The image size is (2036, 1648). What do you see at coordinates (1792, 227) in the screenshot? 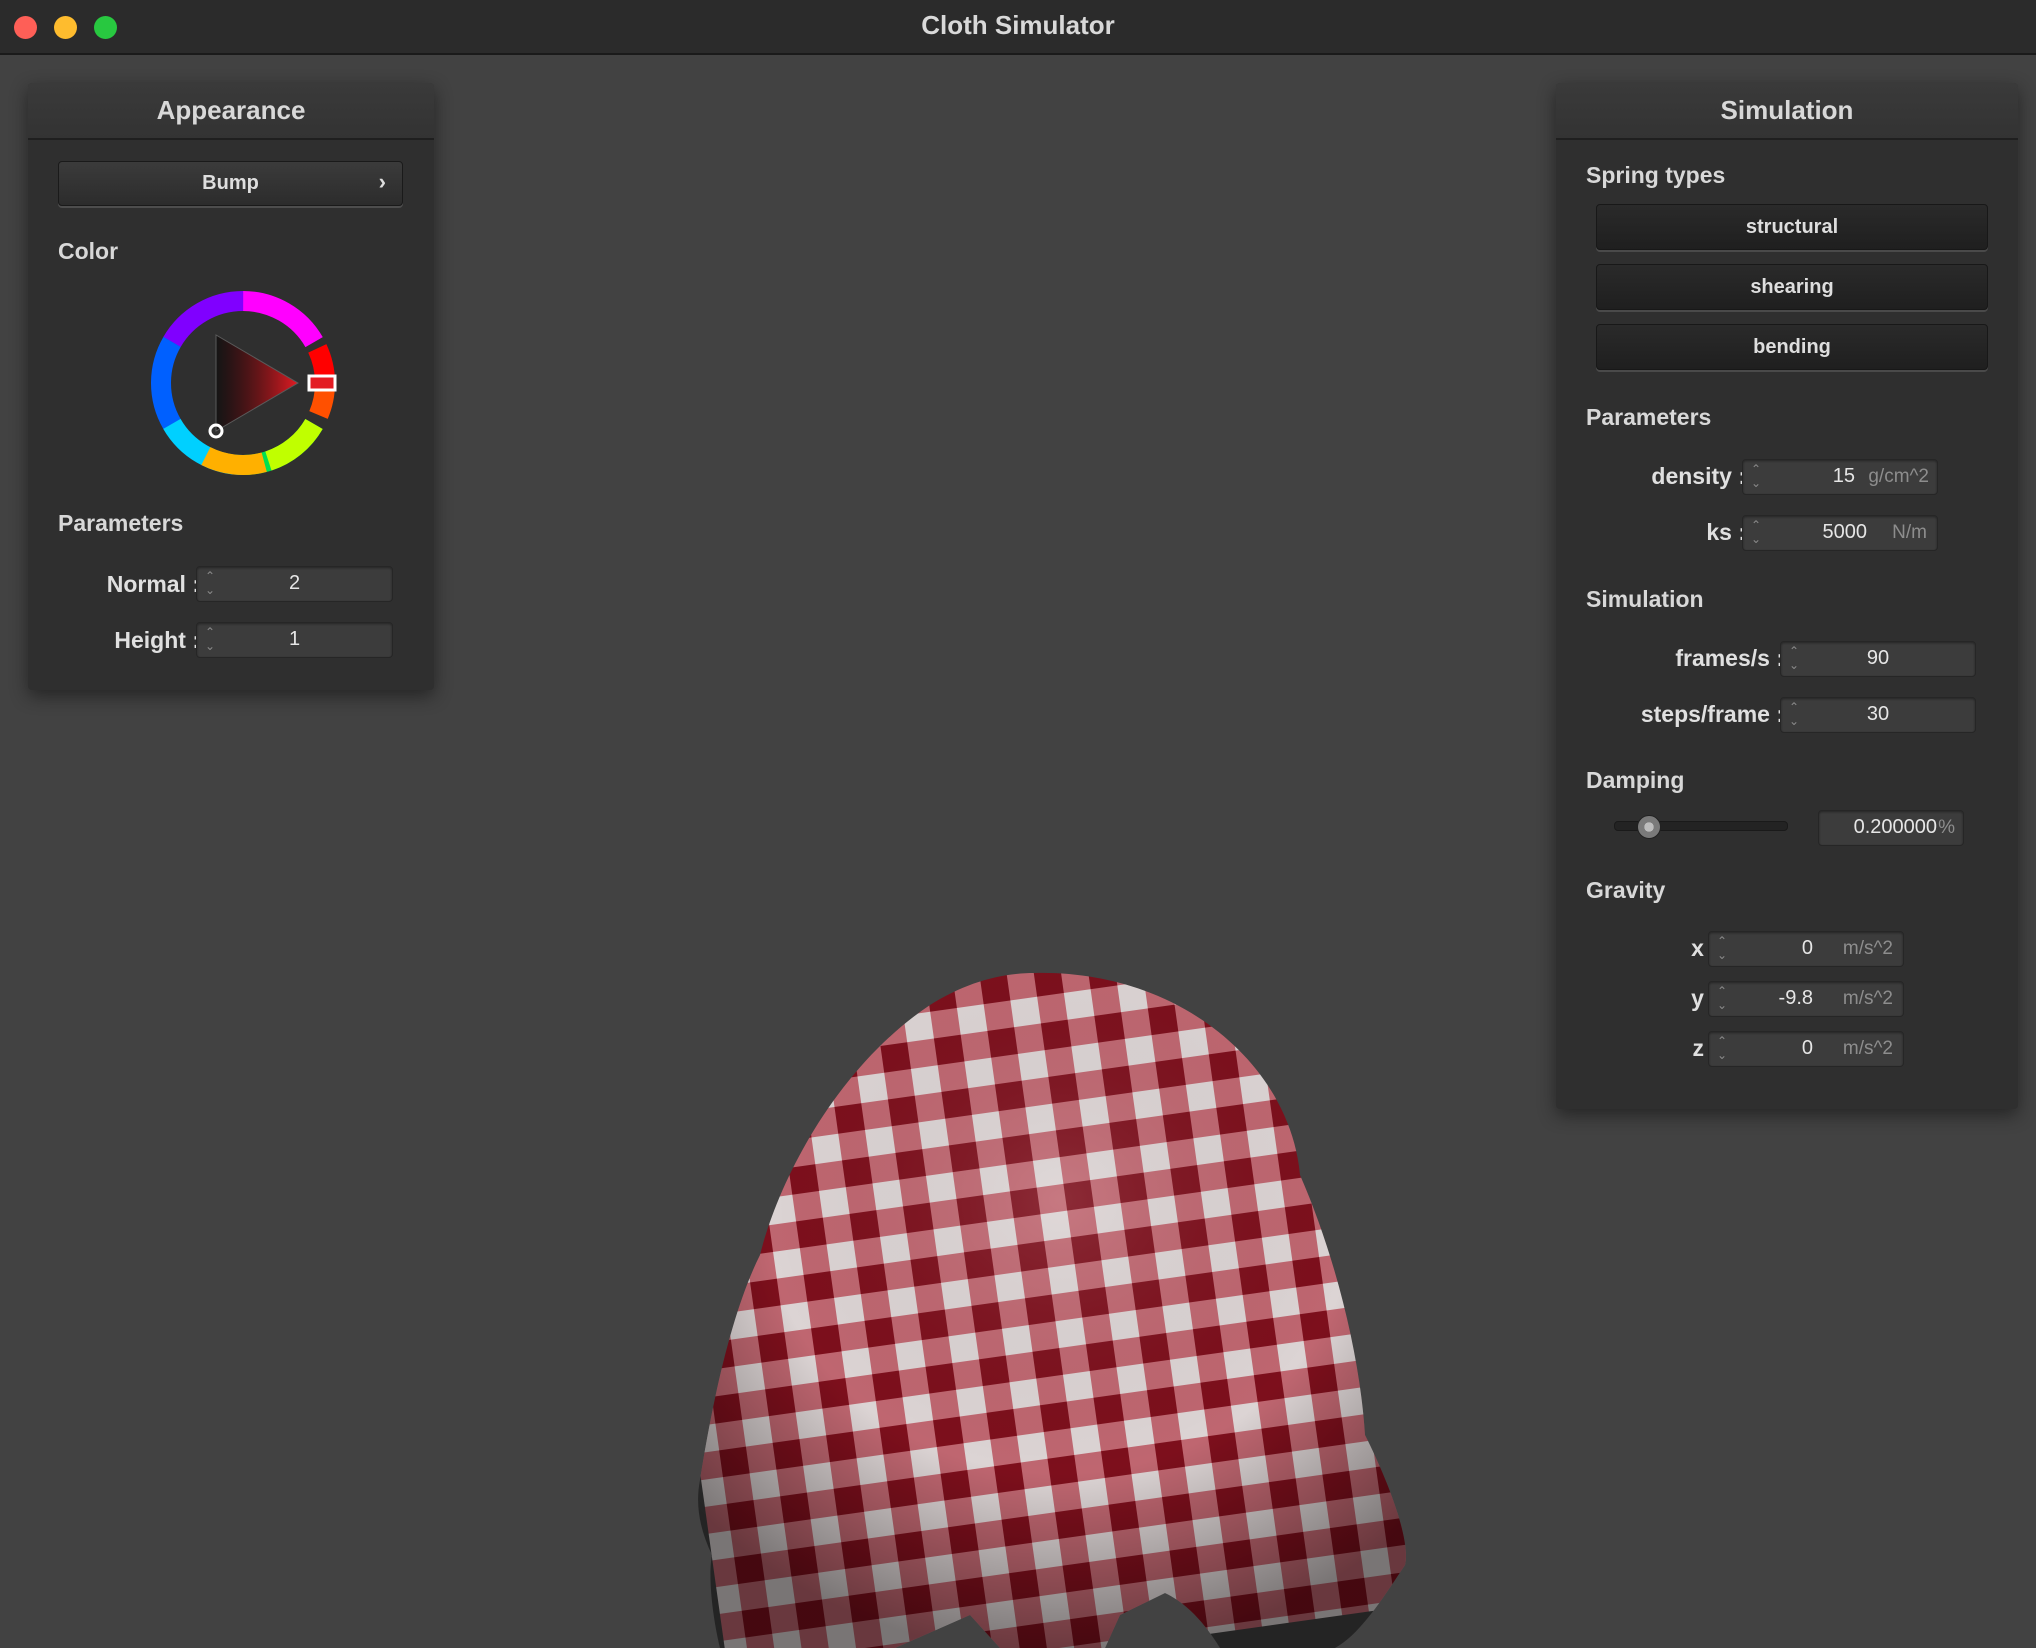
I see `structural-spring-button: structural` at bounding box center [1792, 227].